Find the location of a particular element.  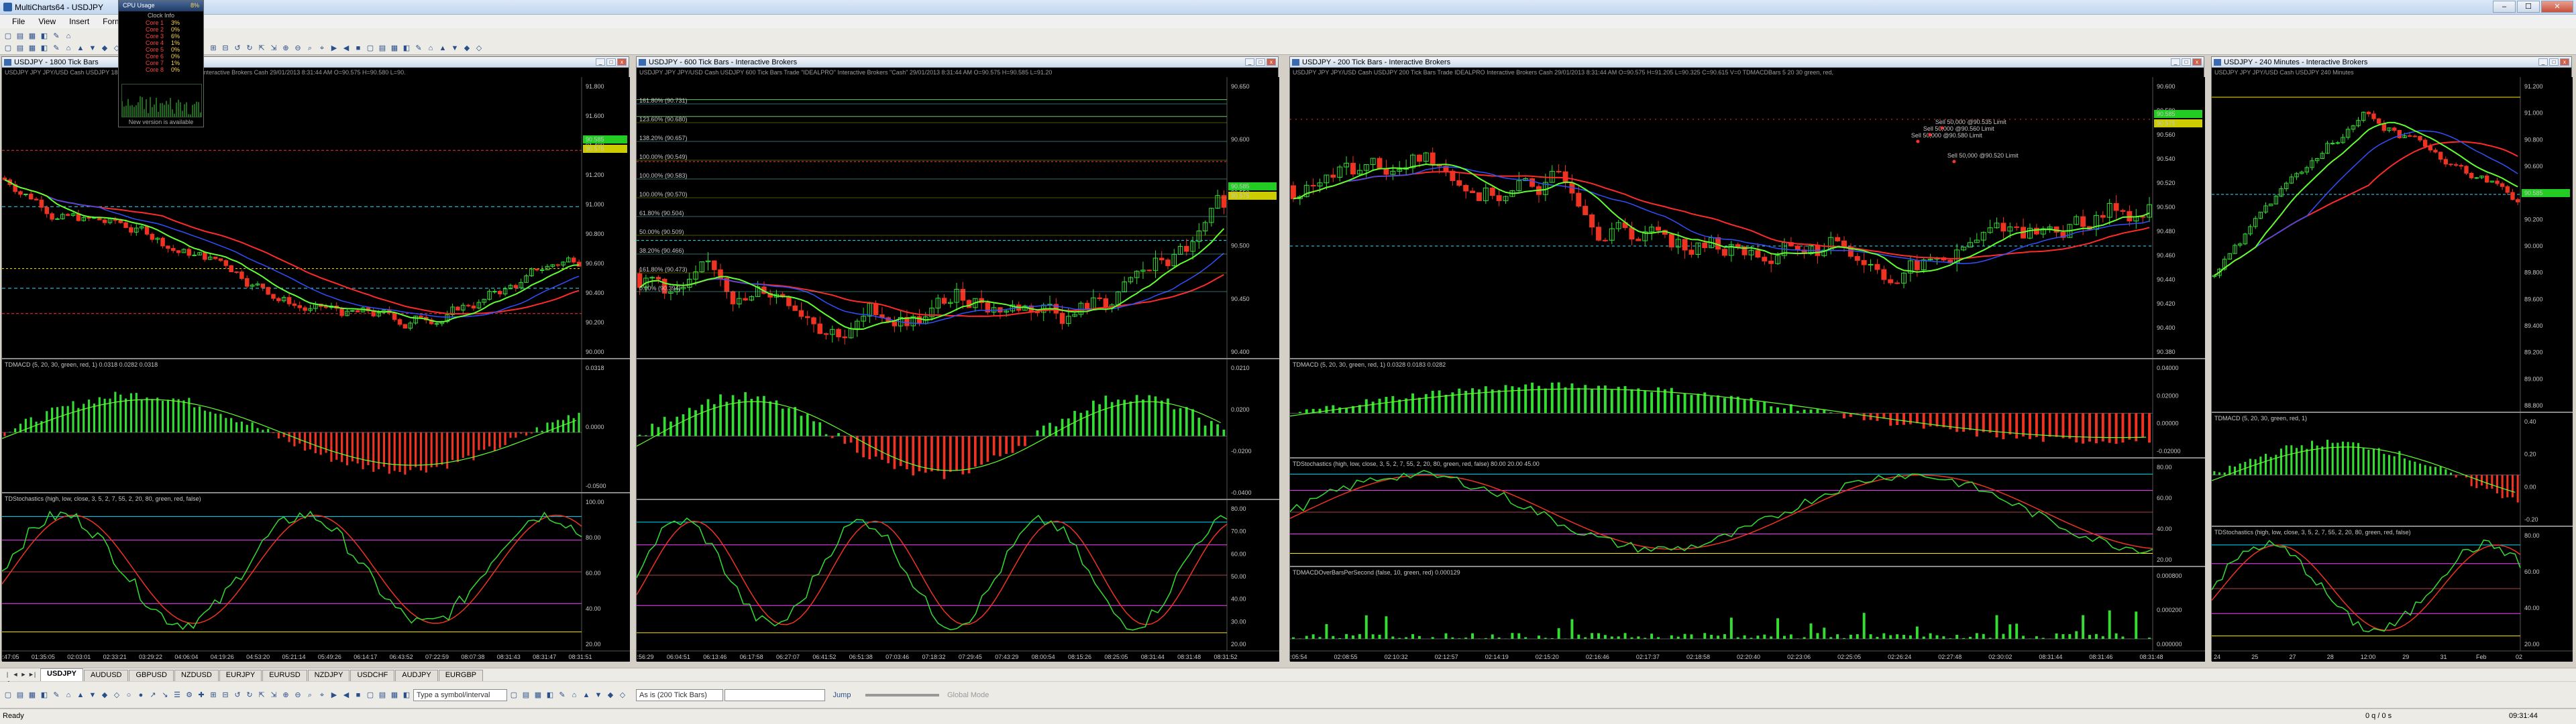

symbol-input: Type a symbol/interval is located at coordinates (460, 695).